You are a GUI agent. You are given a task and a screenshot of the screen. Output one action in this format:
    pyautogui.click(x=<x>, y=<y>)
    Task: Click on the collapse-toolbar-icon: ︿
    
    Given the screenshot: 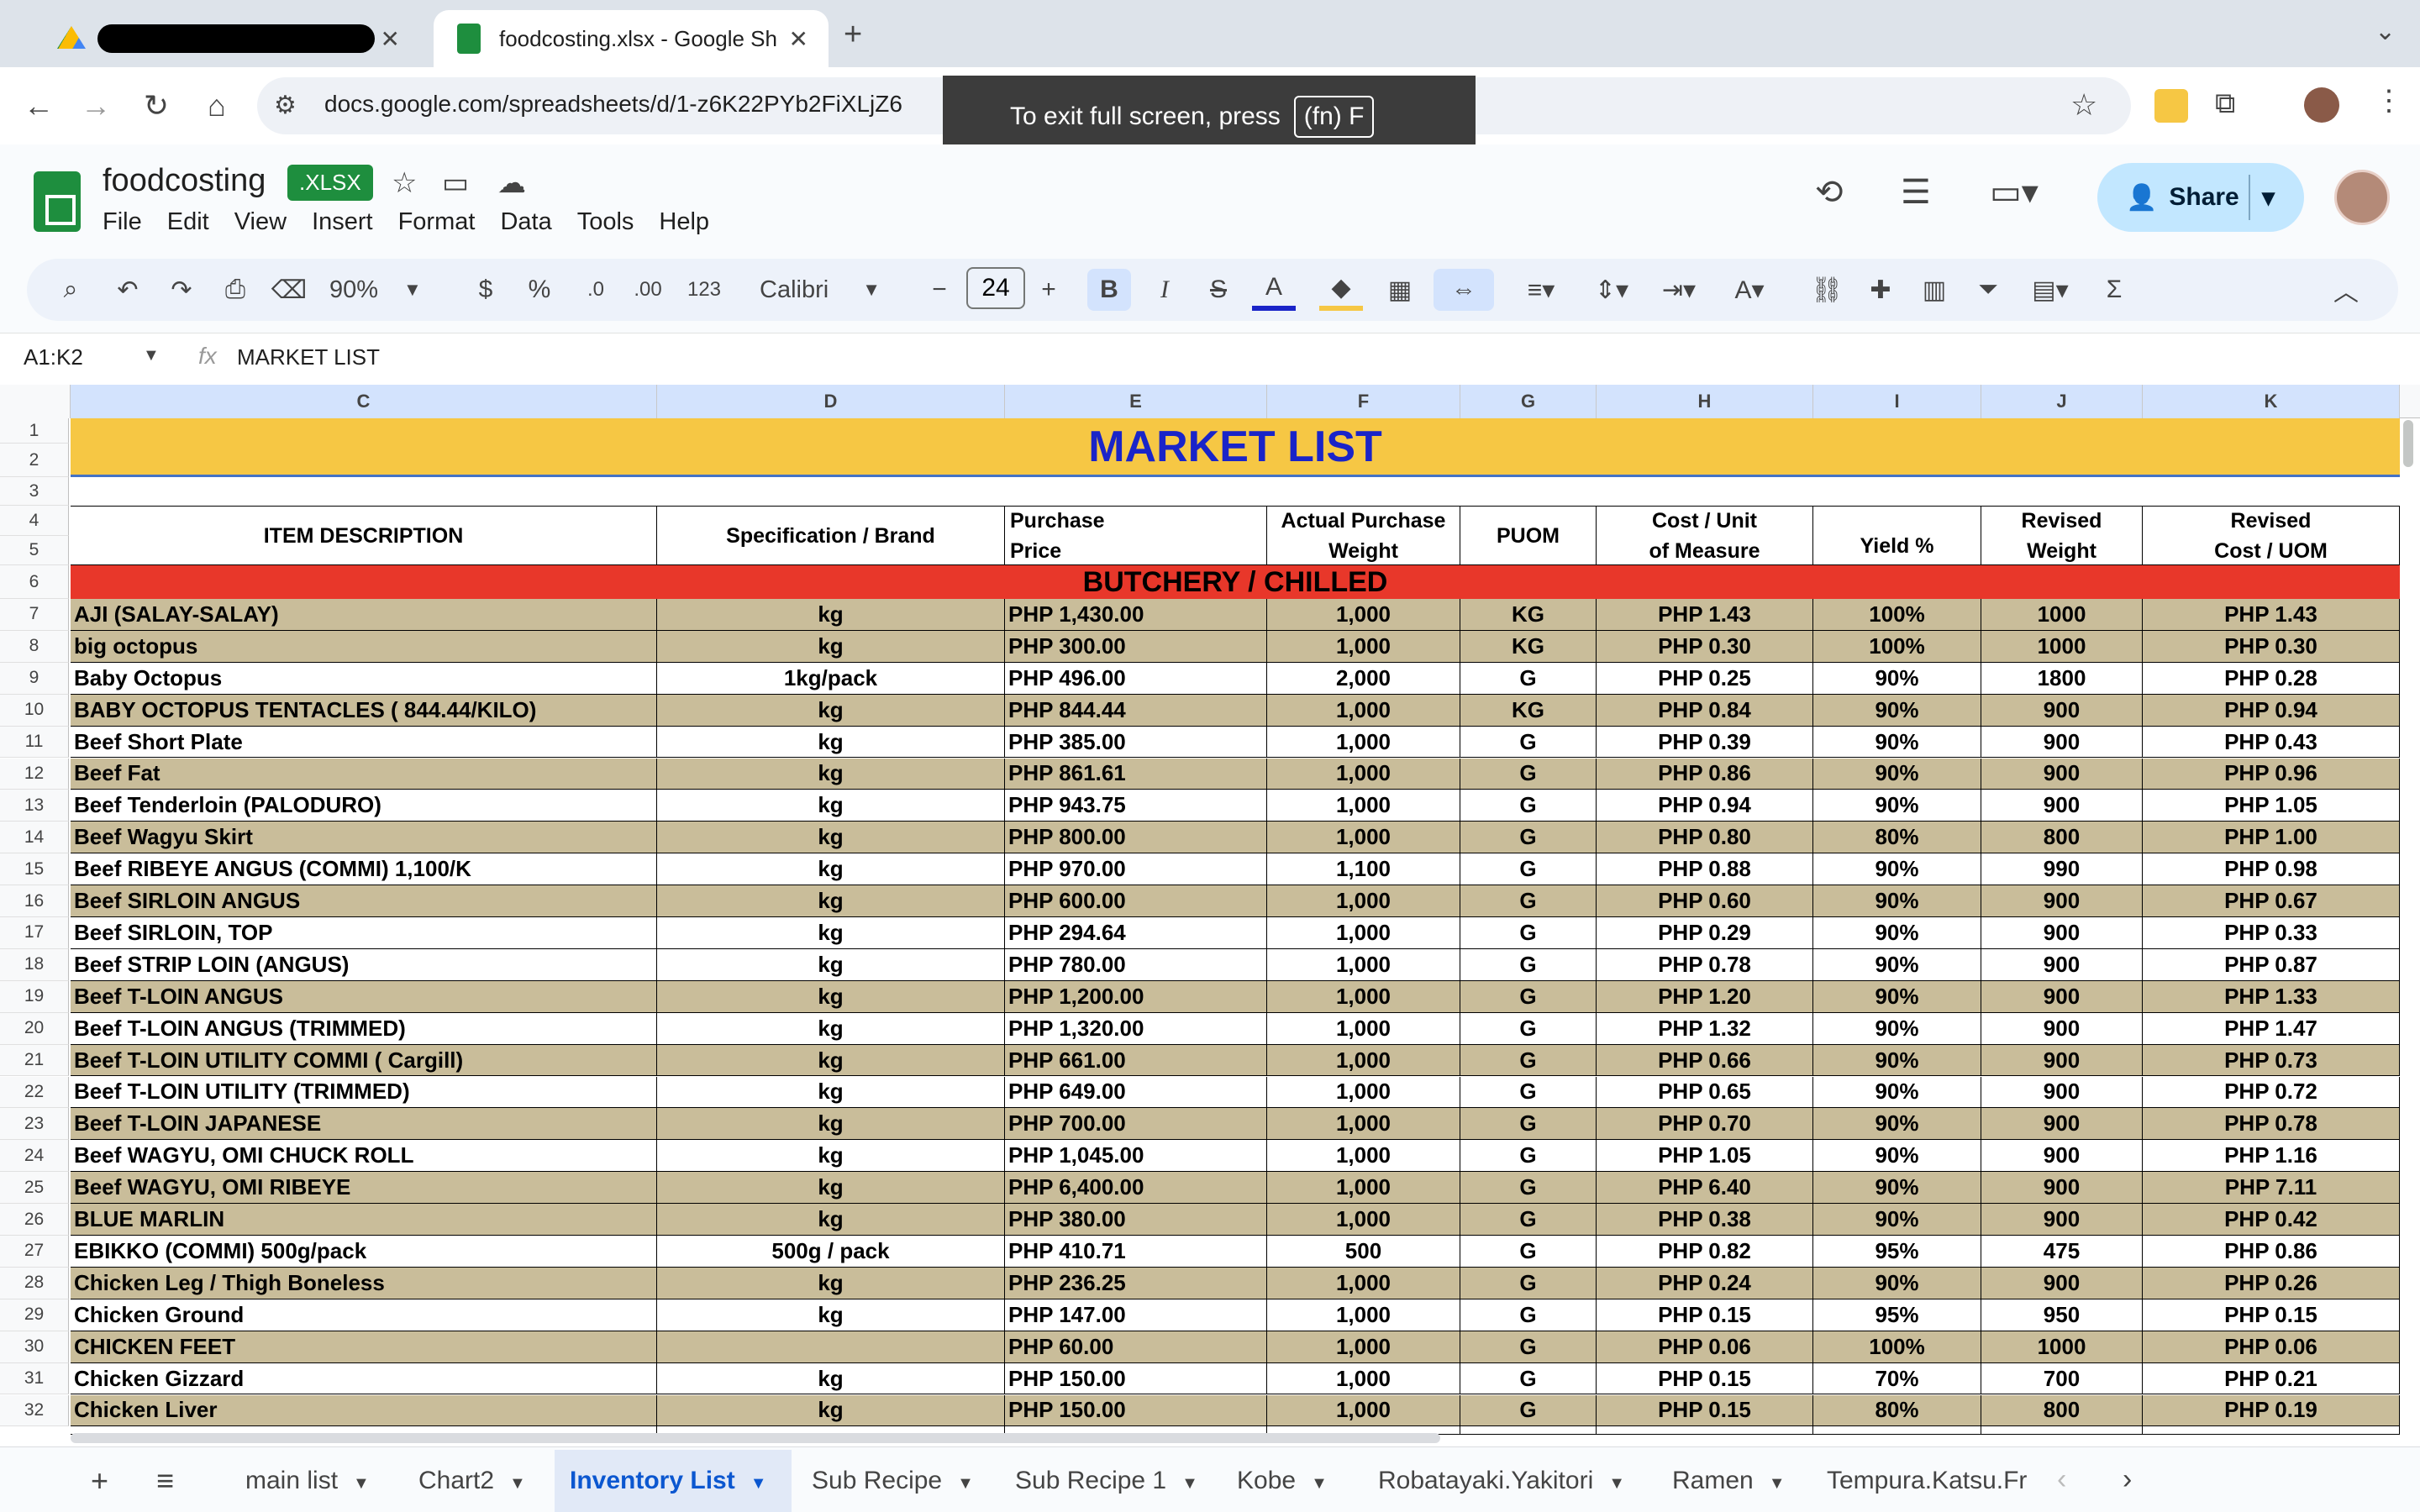 What is the action you would take?
    pyautogui.click(x=2346, y=290)
    